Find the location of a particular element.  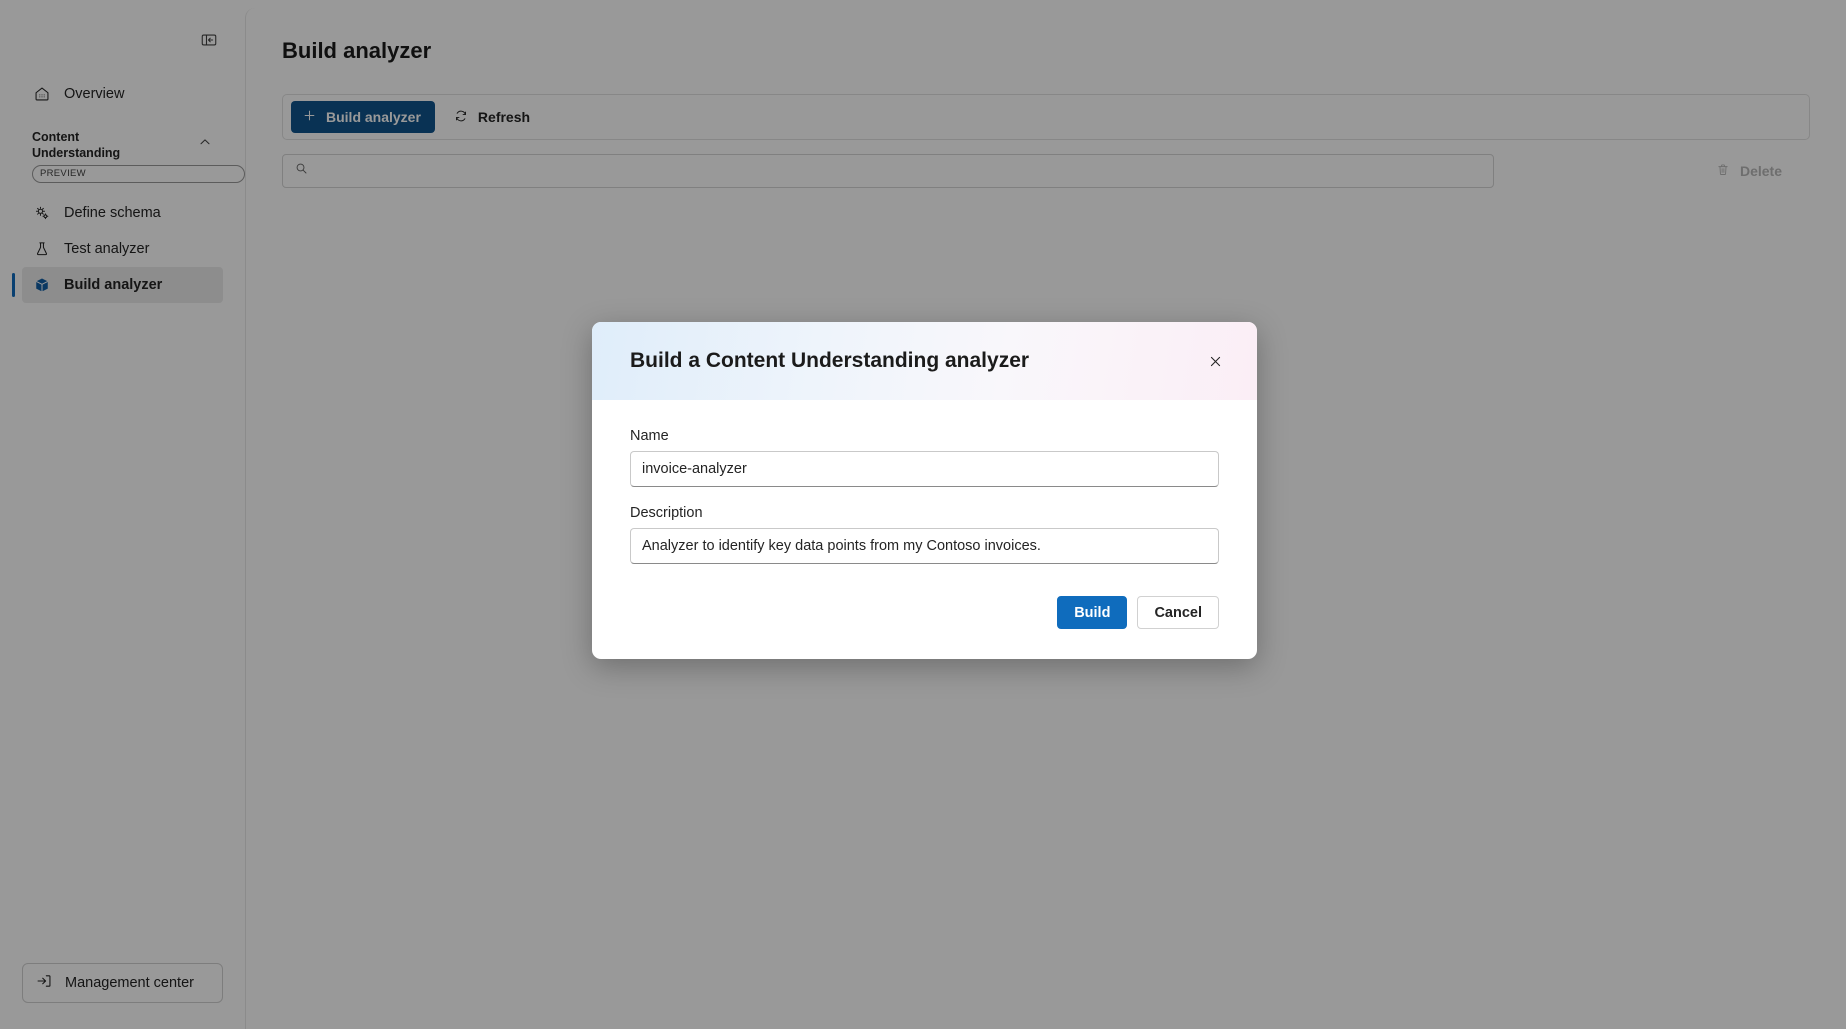

dialog-cancel-button: Cancel is located at coordinates (1178, 612).